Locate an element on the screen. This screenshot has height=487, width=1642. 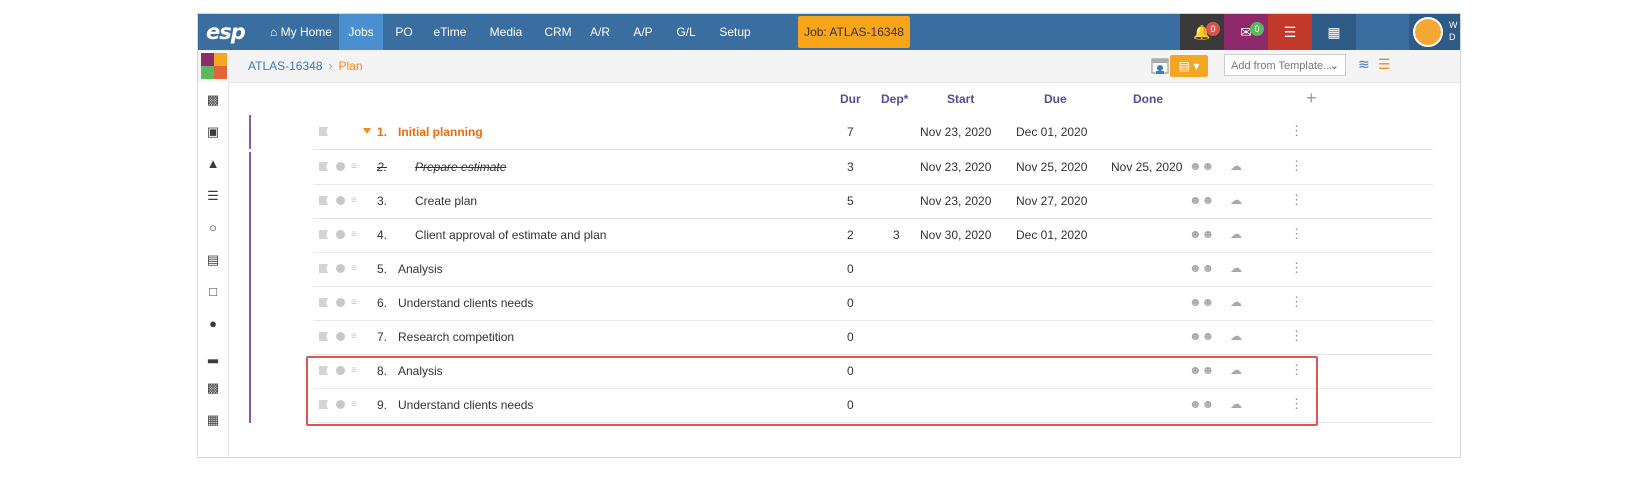
task-row: ≡ 5. Analysis 0 ☻☻ ☁ ⋮ is located at coordinates (873, 269).